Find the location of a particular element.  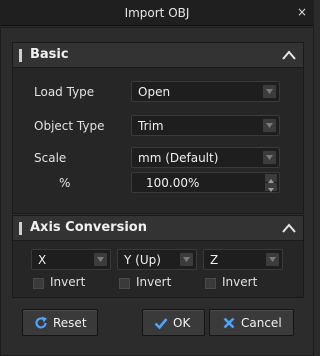

ok-button: OK is located at coordinates (173, 322).